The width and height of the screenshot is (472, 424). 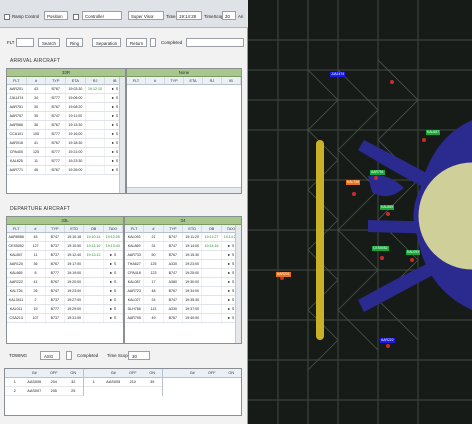 What do you see at coordinates (122, 135) in the screenshot?
I see `arrival-scrollbar` at bounding box center [122, 135].